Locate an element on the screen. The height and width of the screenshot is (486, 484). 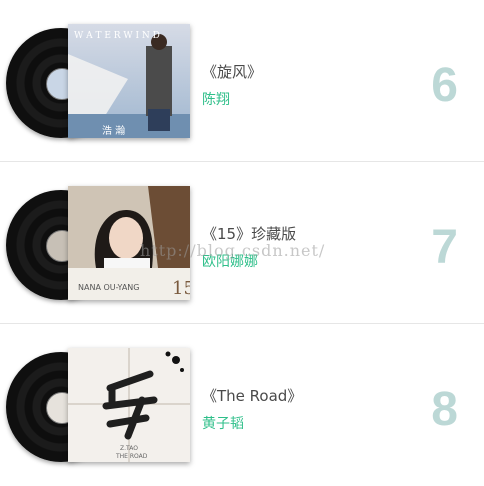
rank-number: 6 is located at coordinates (444, 85).